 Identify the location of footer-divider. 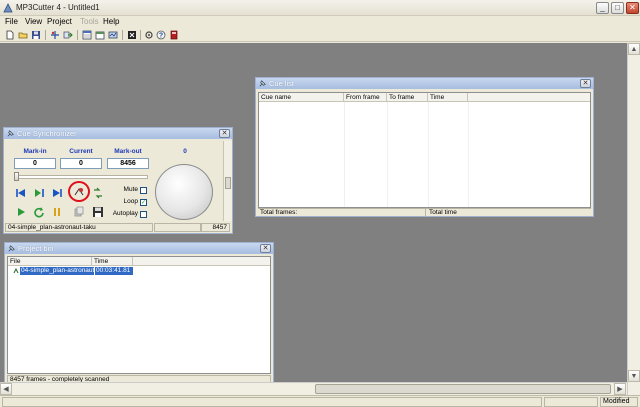
(425, 213).